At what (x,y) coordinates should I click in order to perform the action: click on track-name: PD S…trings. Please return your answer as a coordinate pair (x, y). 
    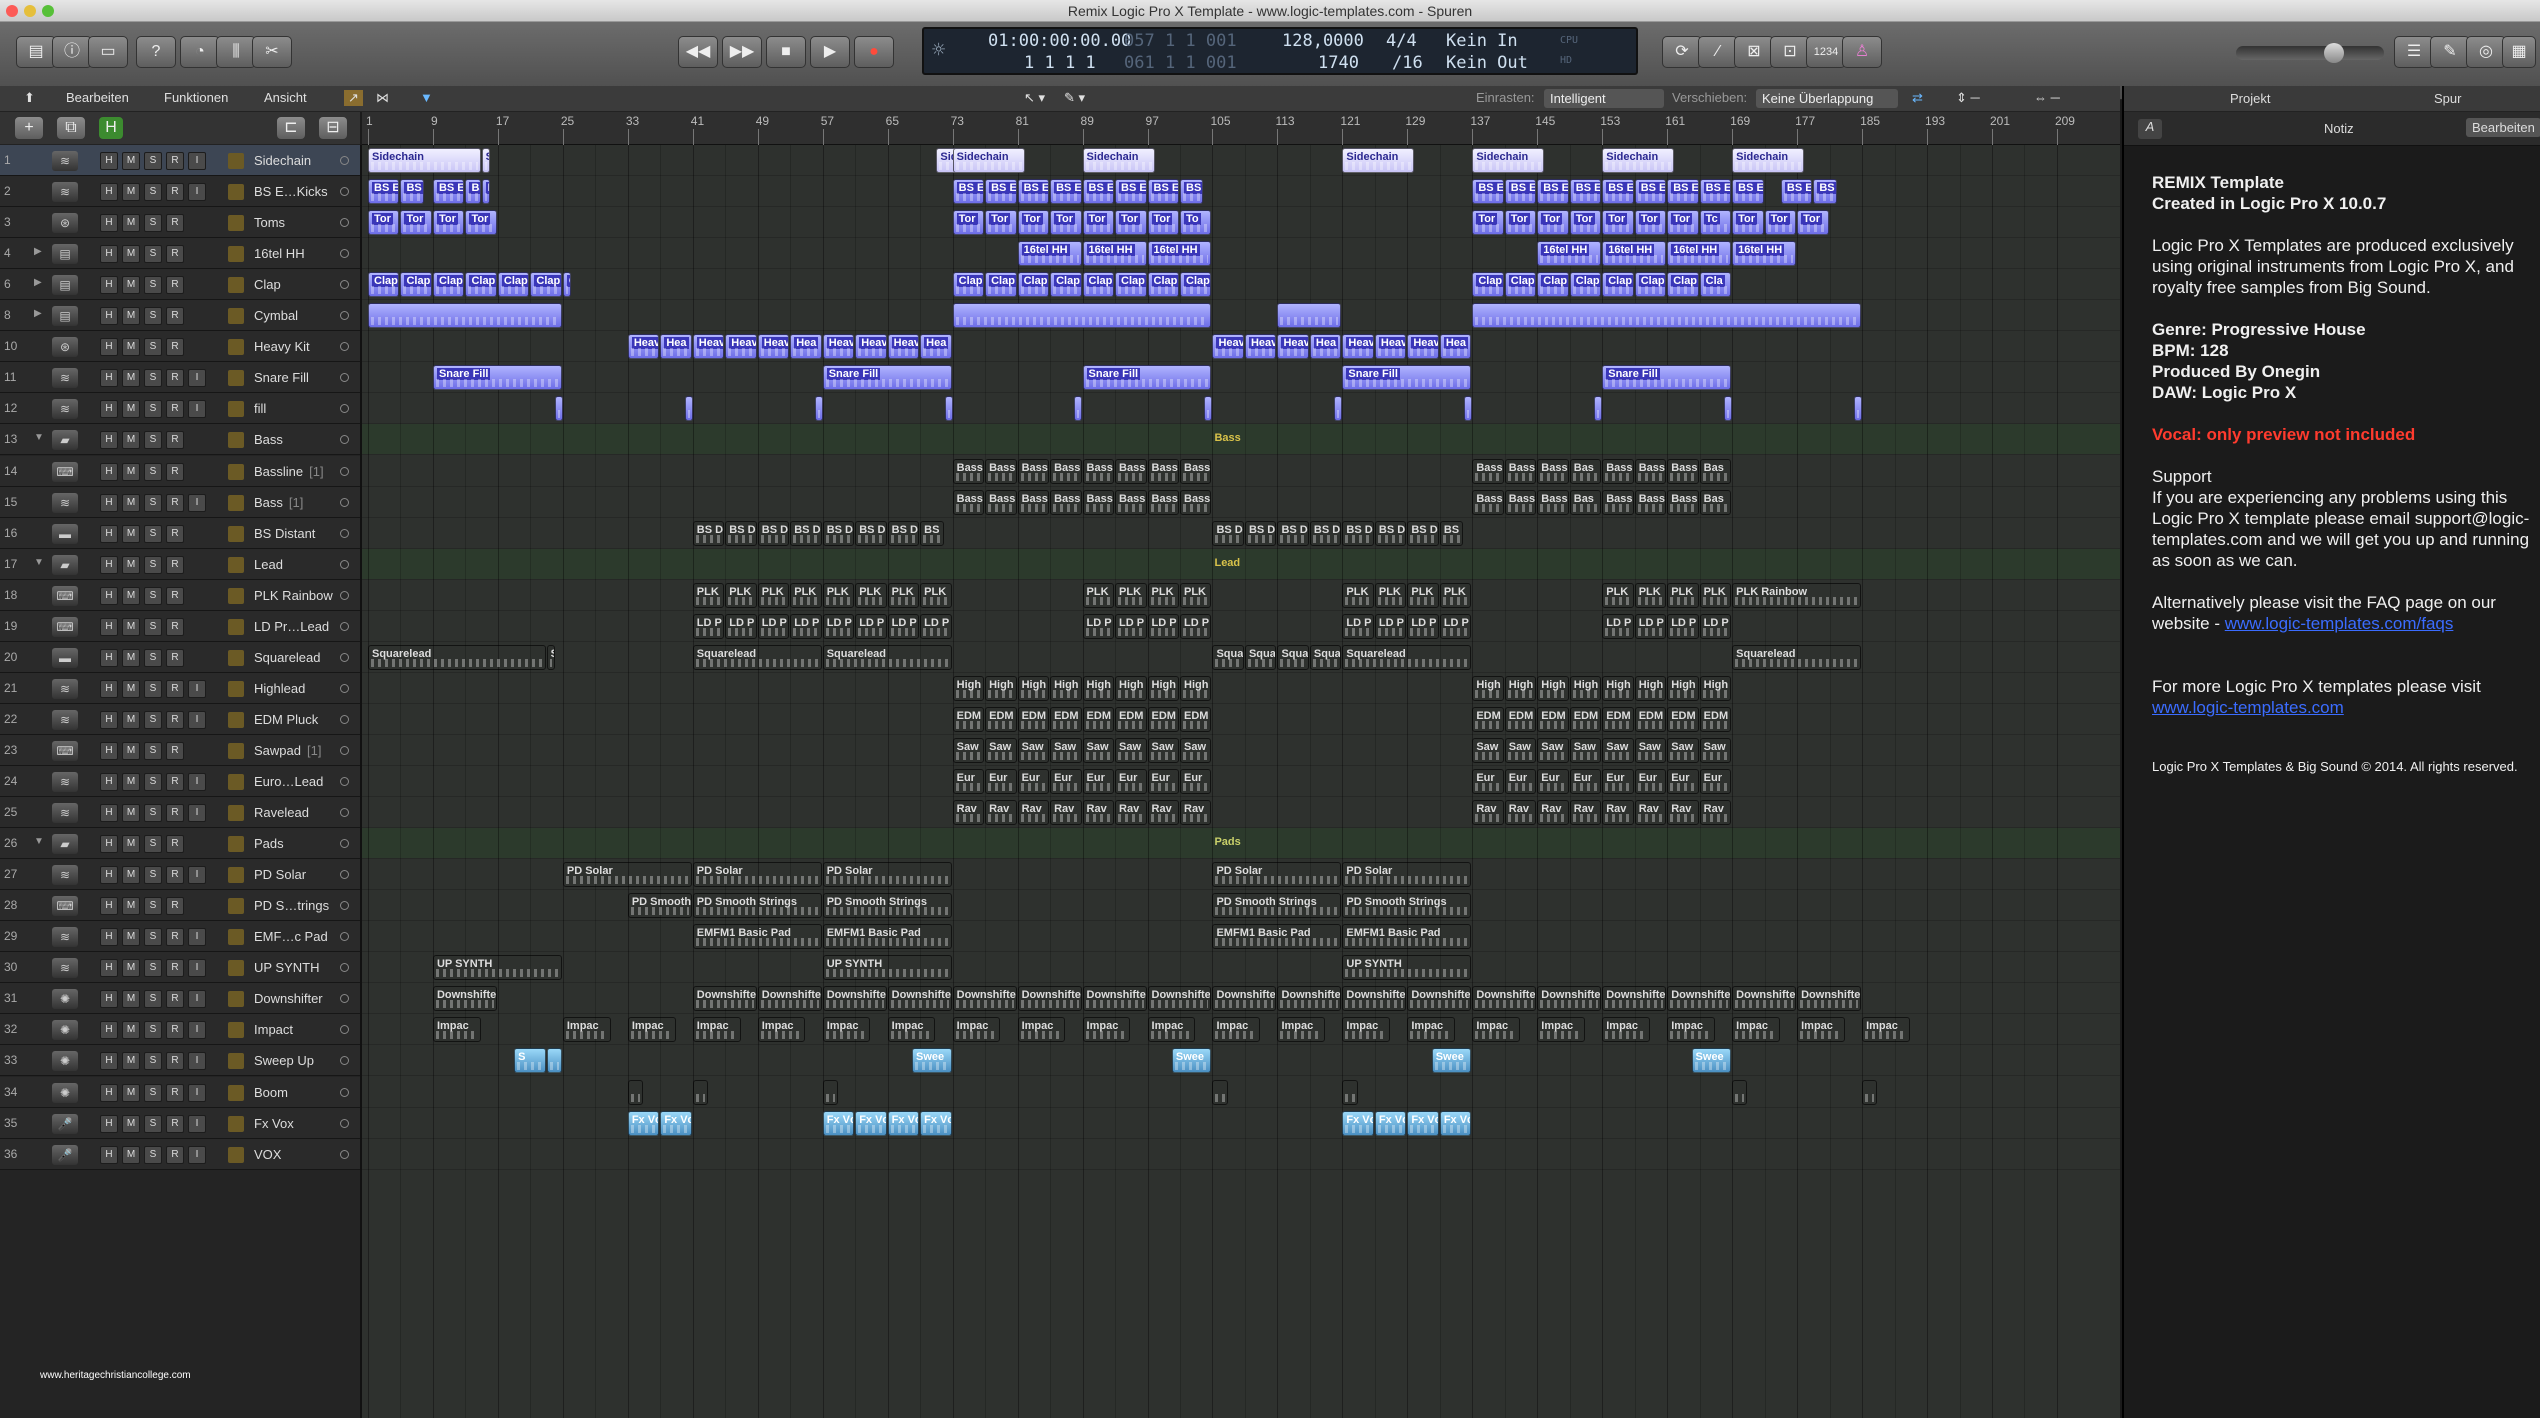
    Looking at the image, I should click on (291, 905).